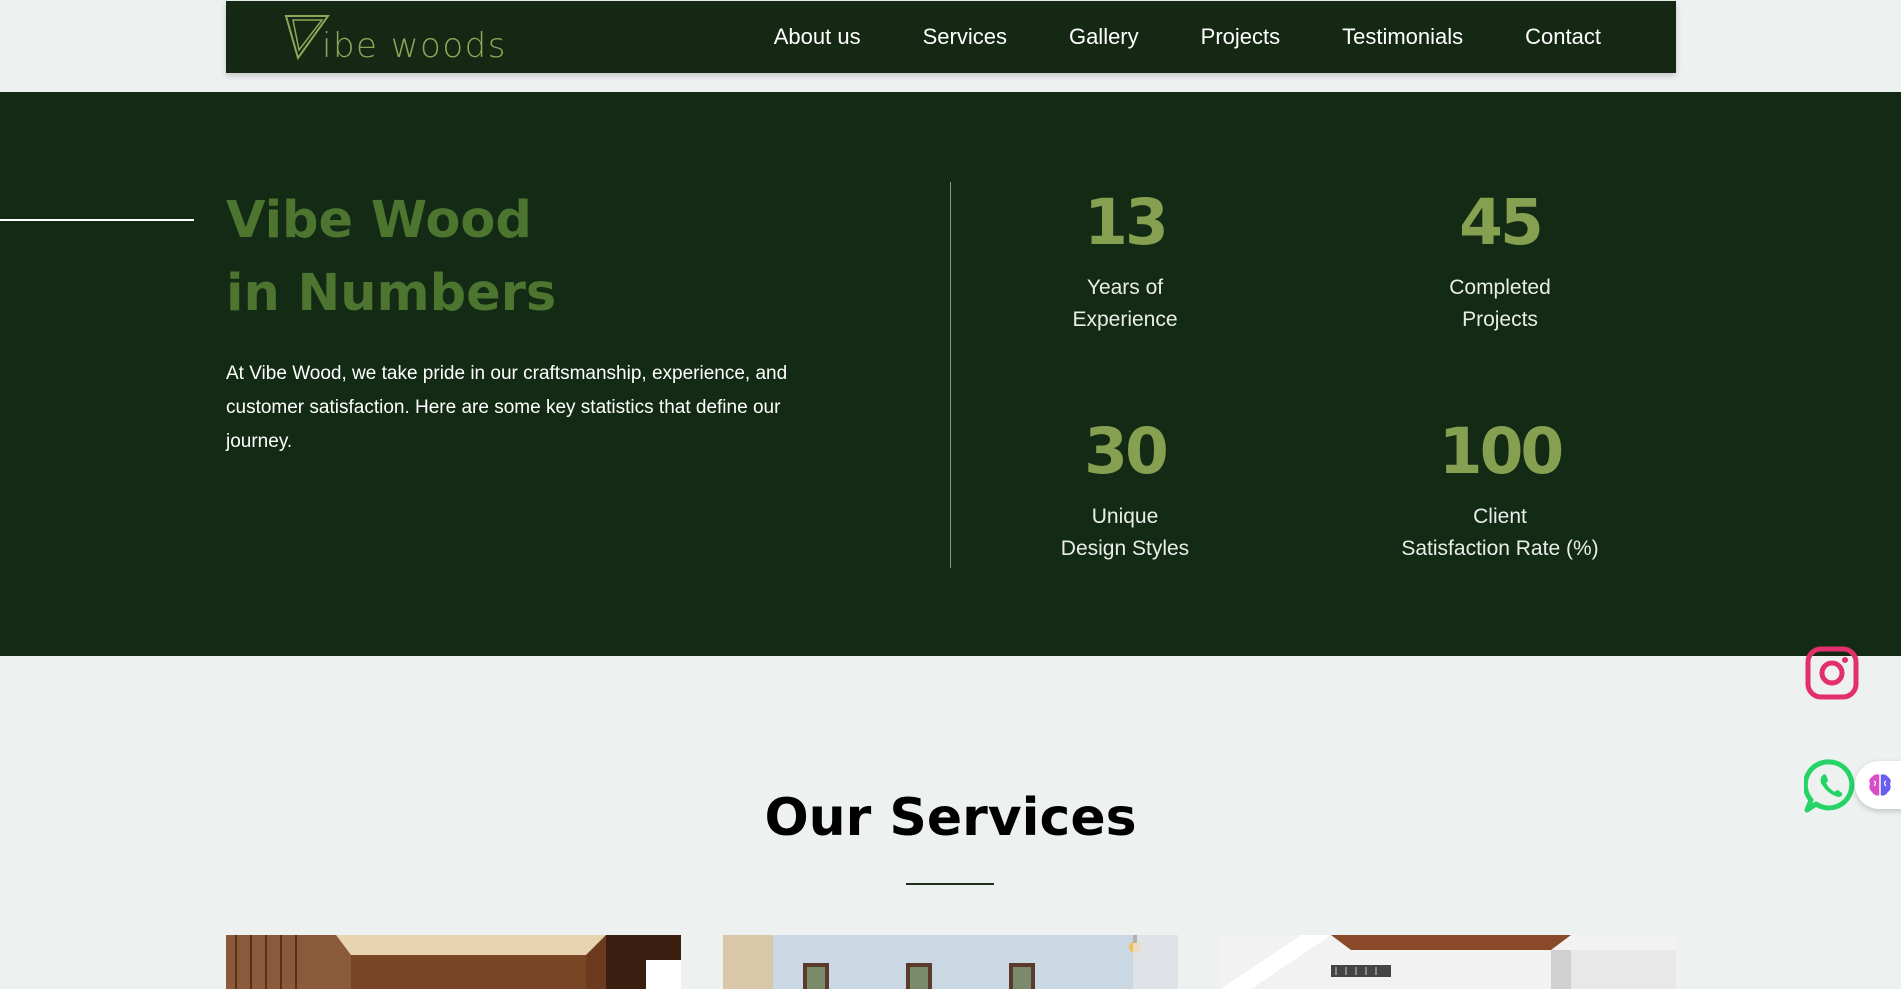 This screenshot has width=1901, height=989. Describe the element at coordinates (1501, 222) in the screenshot. I see `stat-number: 45` at that location.